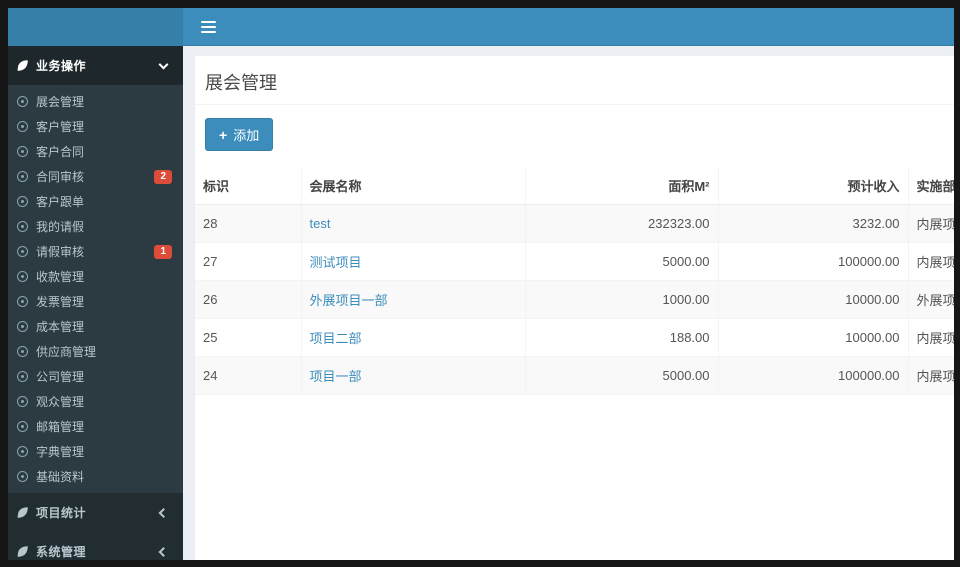  I want to click on sidebar-item-exhibition-mgmt: 展会管理, so click(95, 101).